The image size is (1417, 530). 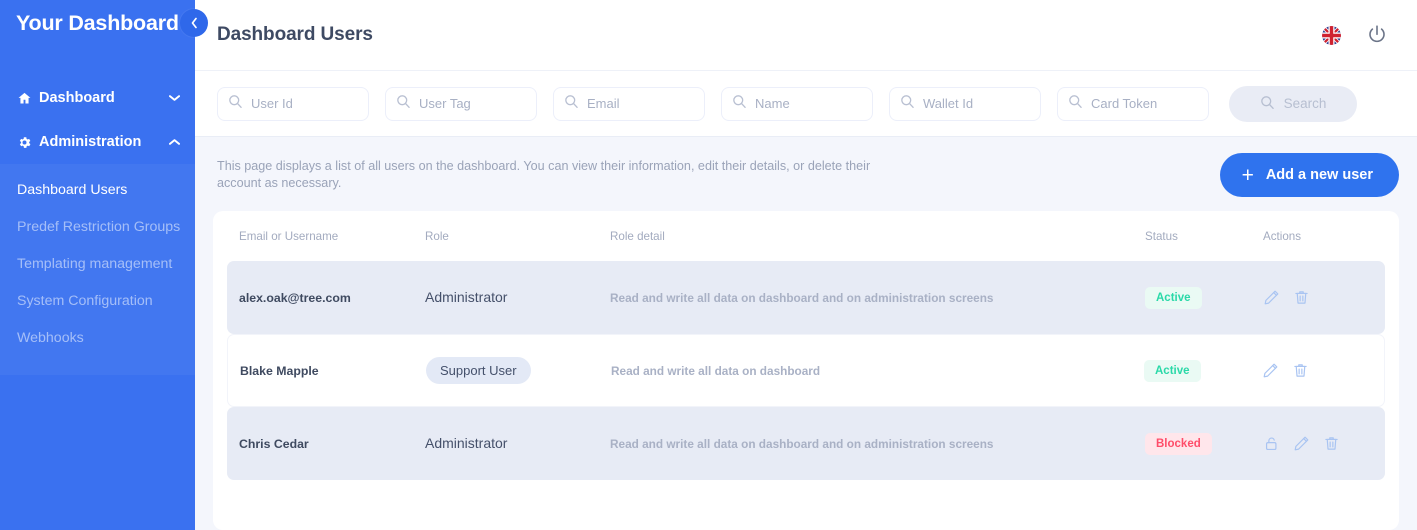 I want to click on search-input-user-id, so click(x=304, y=103).